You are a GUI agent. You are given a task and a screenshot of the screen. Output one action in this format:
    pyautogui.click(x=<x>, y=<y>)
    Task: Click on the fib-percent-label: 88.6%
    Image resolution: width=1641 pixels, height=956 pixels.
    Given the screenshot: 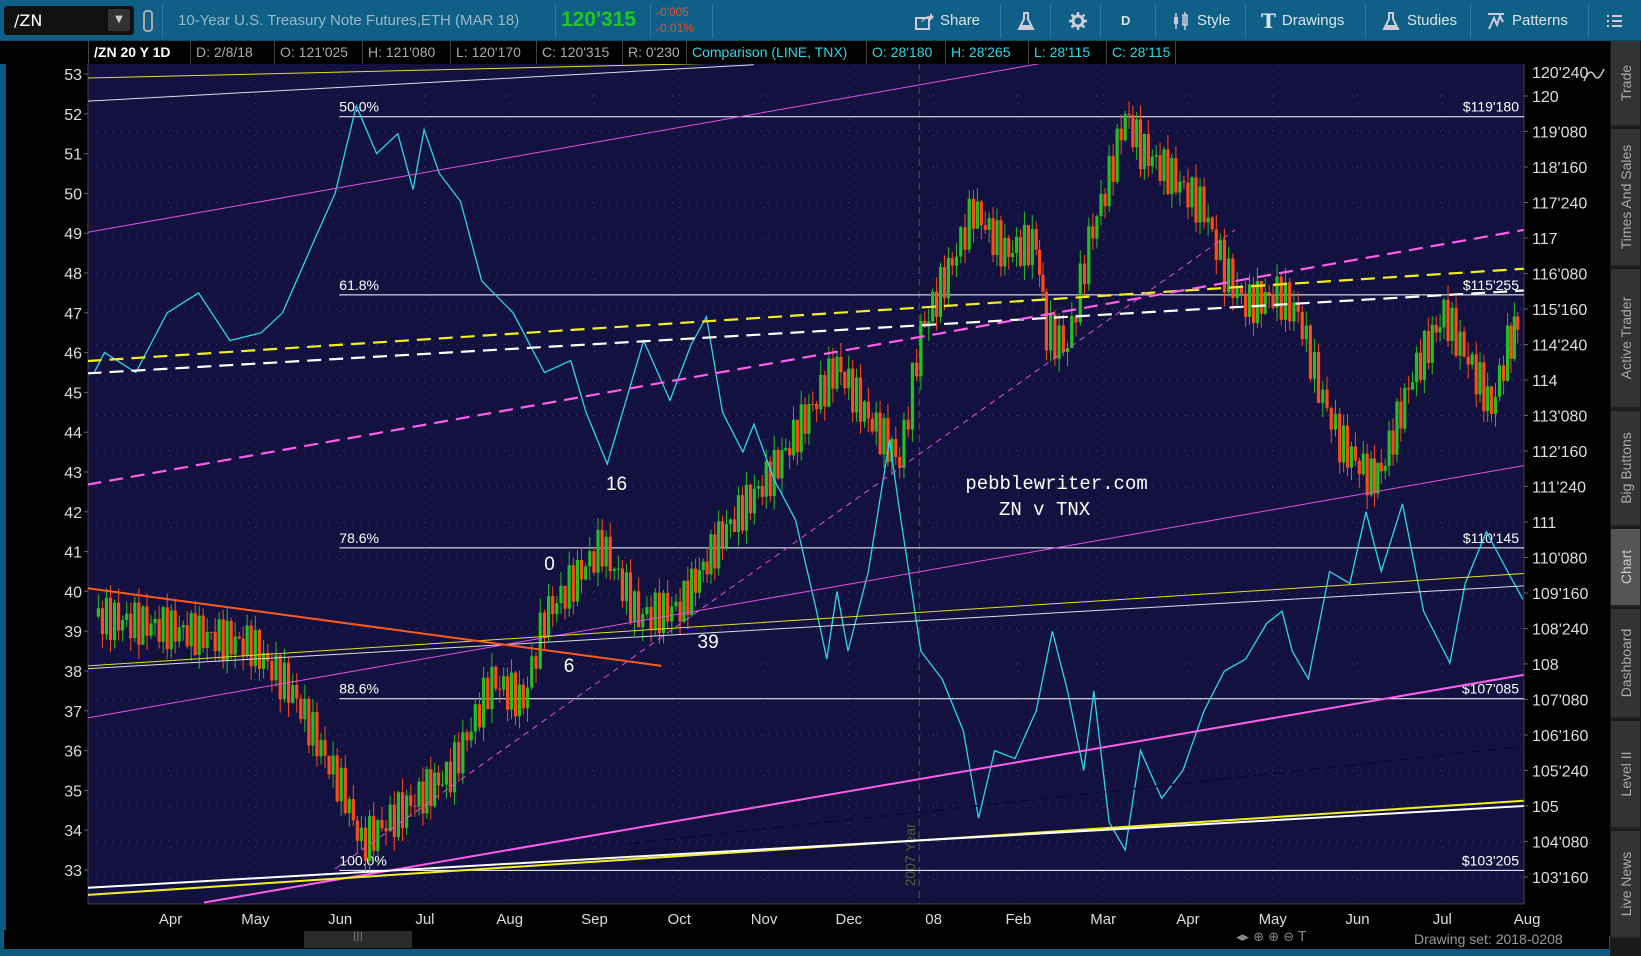 What is the action you would take?
    pyautogui.click(x=359, y=689)
    